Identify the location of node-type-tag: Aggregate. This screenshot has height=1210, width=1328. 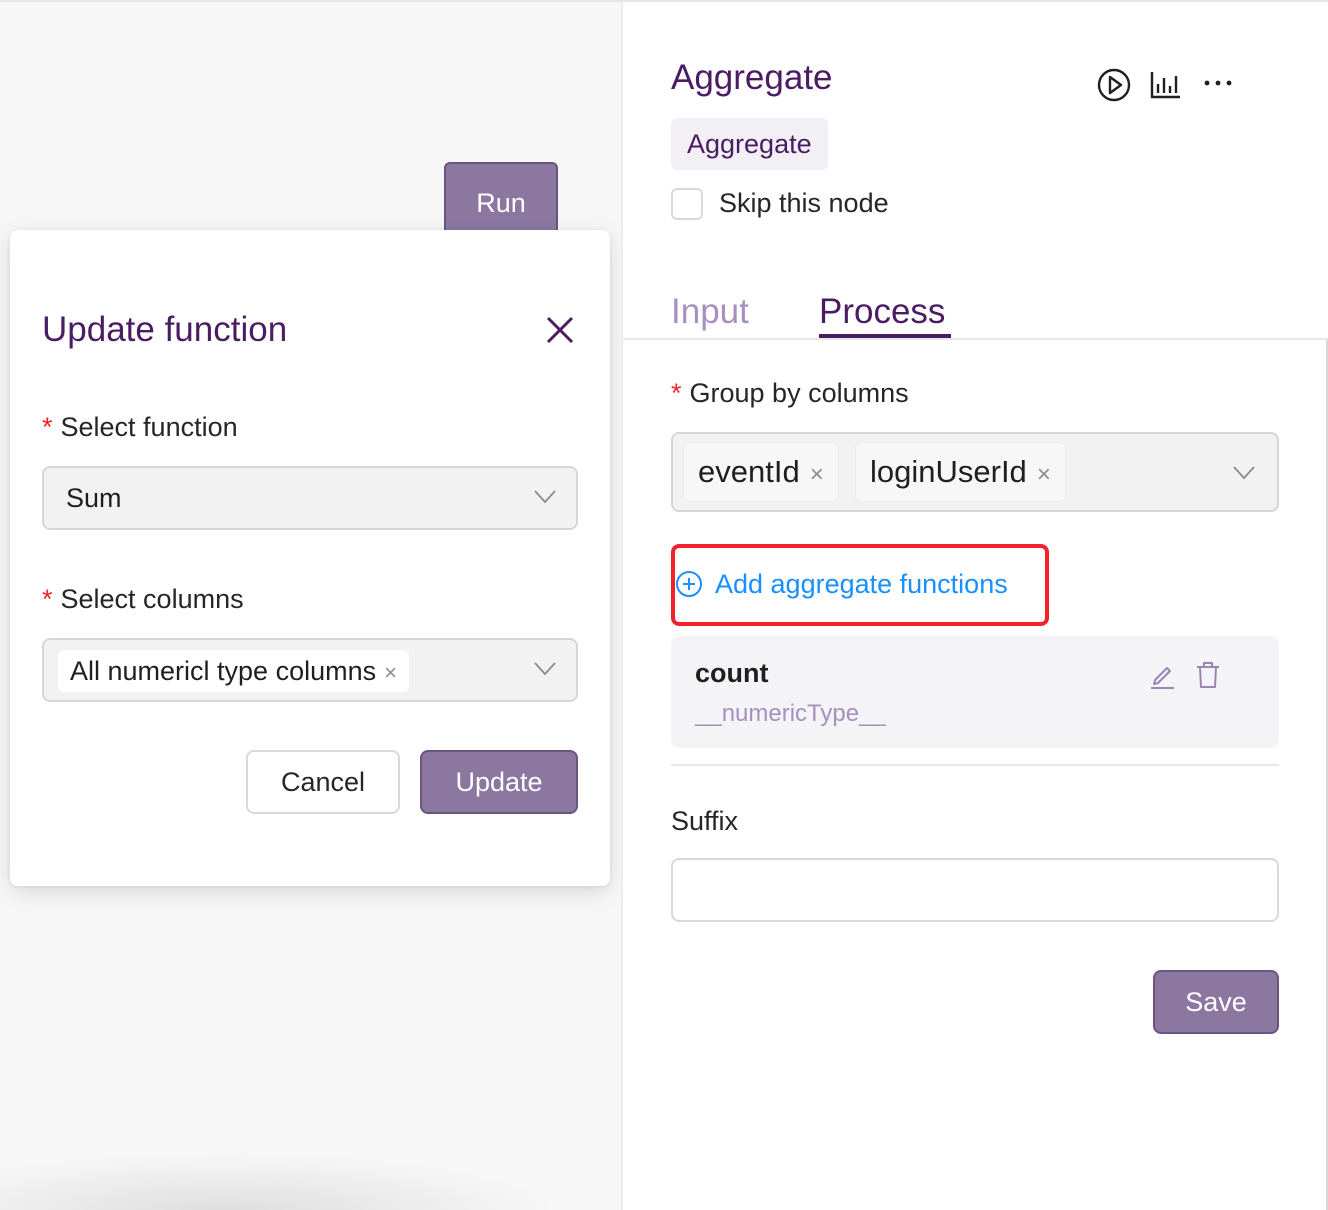
(749, 144).